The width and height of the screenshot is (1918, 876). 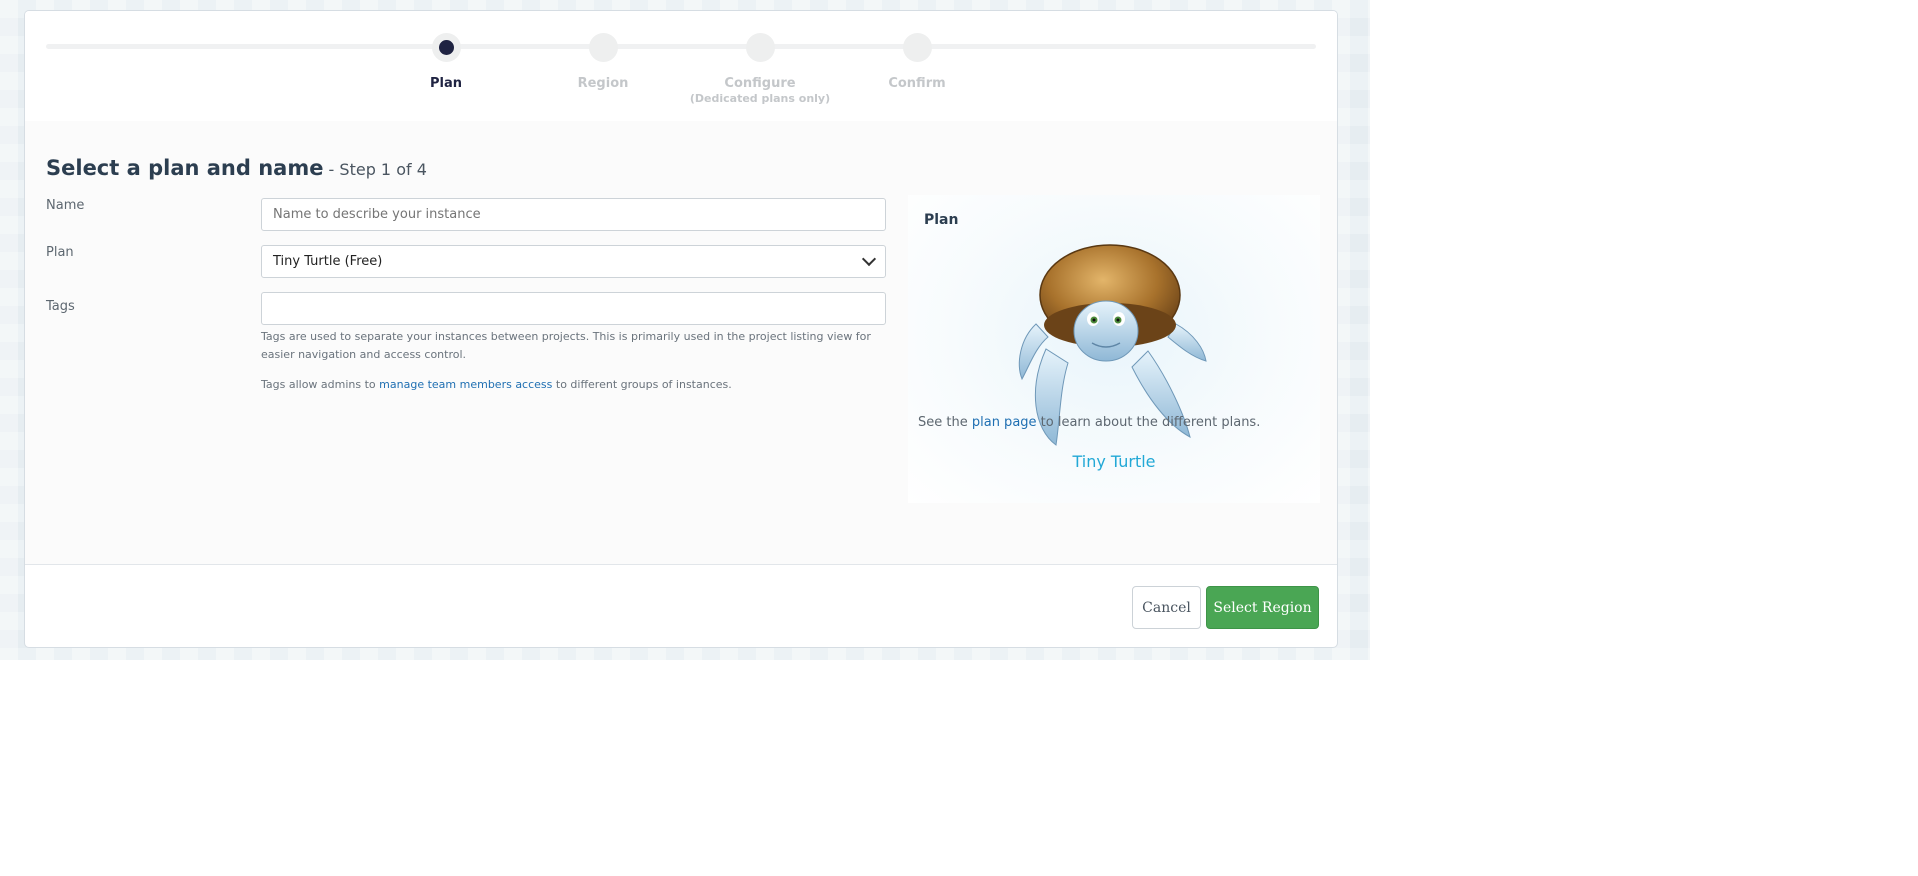 I want to click on plan-note-prefix: See the, so click(x=945, y=422).